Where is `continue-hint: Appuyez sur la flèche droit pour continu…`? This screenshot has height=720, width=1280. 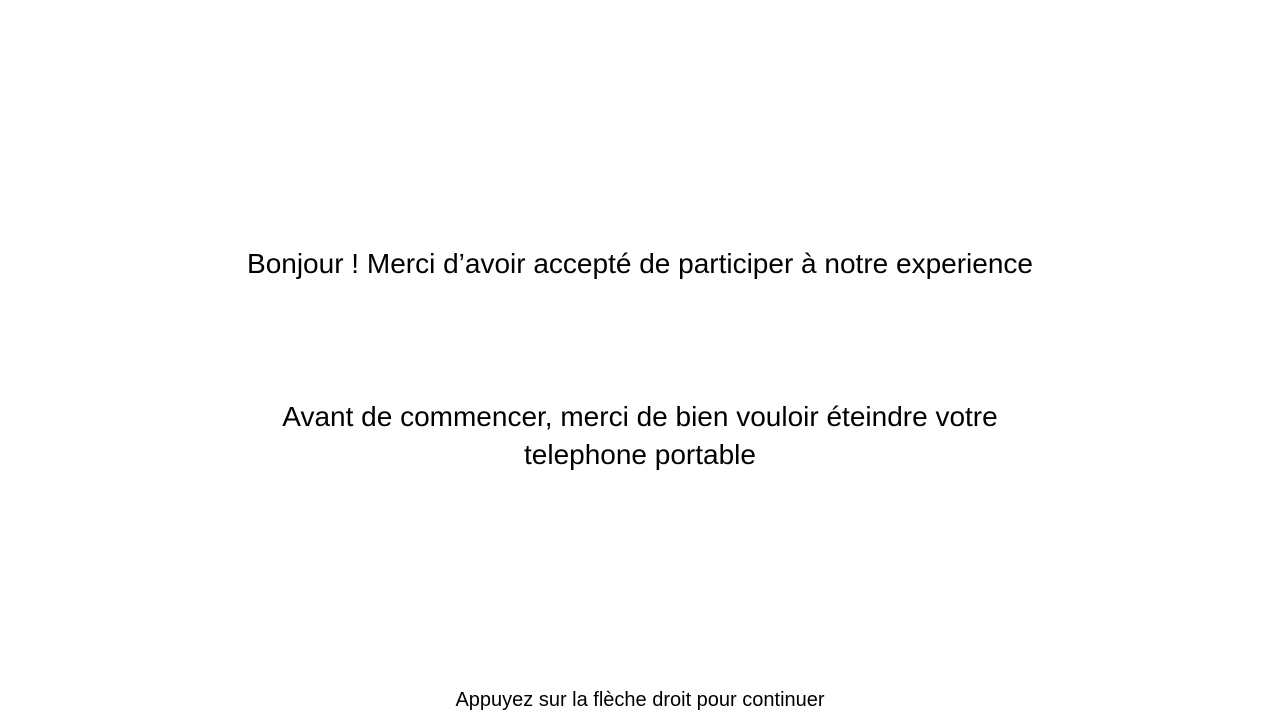 continue-hint: Appuyez sur la flèche droit pour continu… is located at coordinates (640, 700).